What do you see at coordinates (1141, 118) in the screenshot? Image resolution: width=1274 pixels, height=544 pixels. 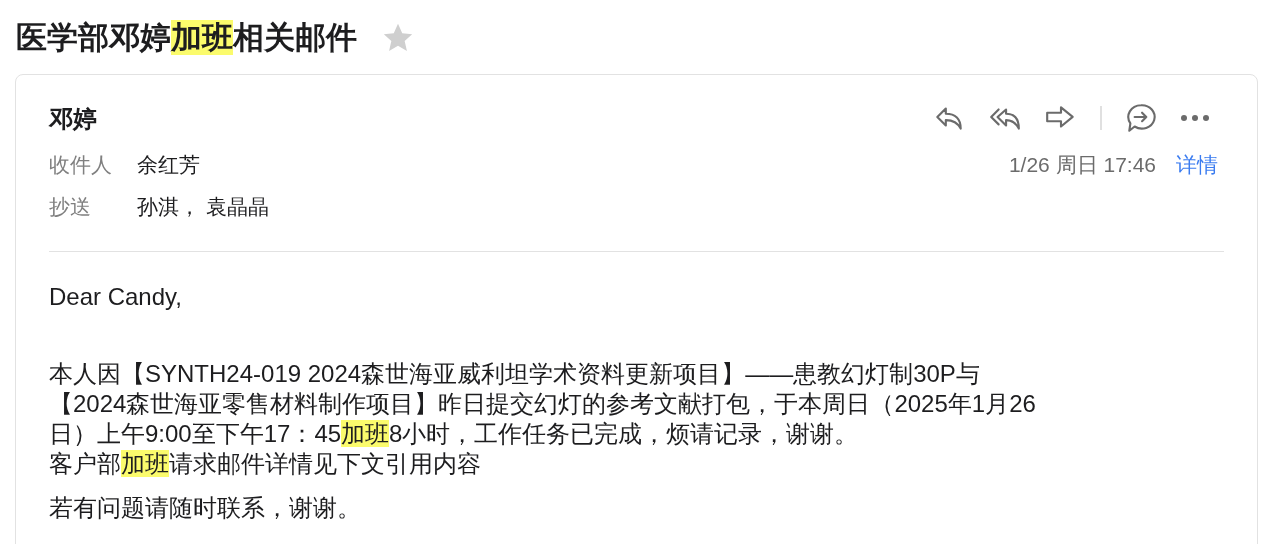 I see `chat-arrow-icon` at bounding box center [1141, 118].